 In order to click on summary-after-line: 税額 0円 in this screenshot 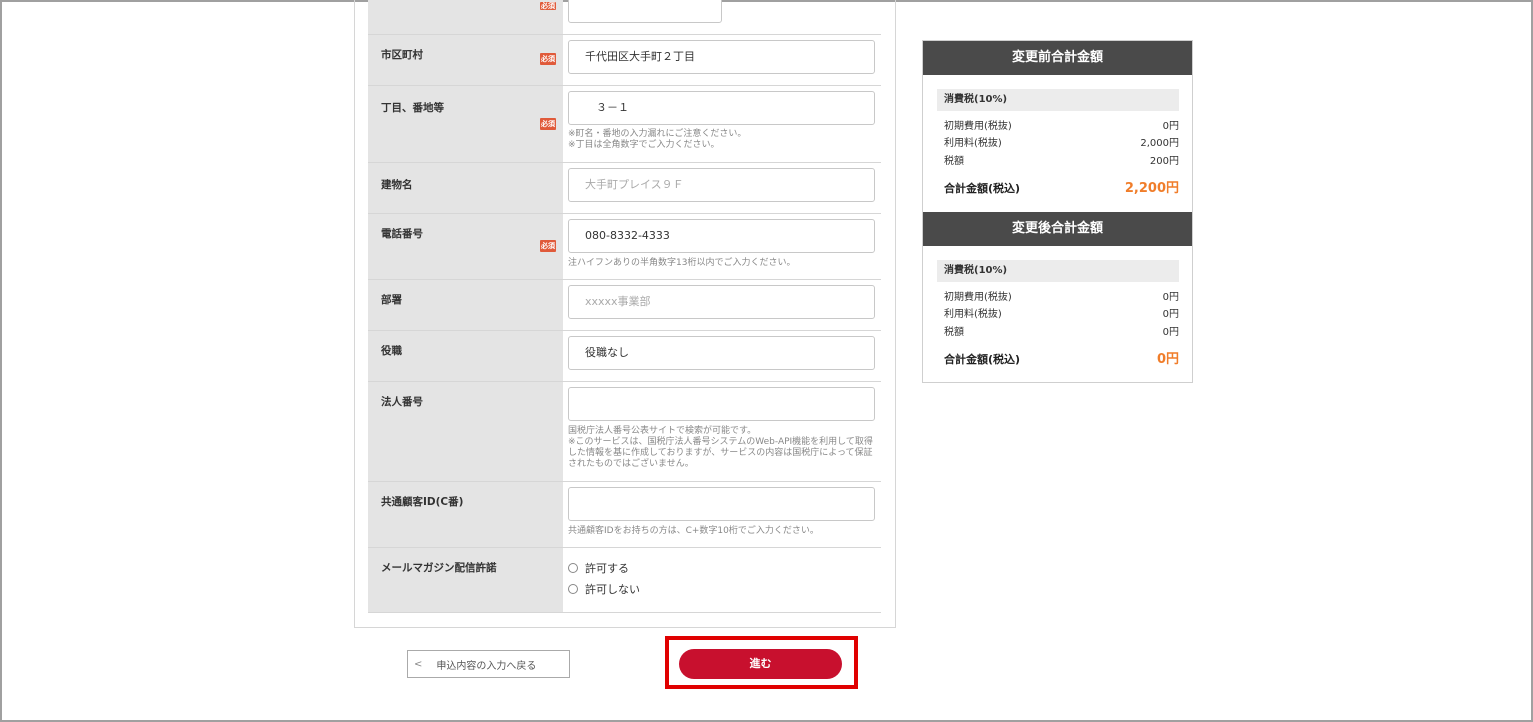, I will do `click(1061, 330)`.